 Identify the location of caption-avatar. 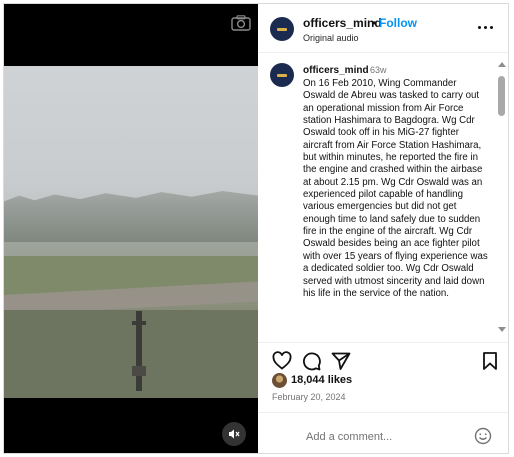
(282, 75).